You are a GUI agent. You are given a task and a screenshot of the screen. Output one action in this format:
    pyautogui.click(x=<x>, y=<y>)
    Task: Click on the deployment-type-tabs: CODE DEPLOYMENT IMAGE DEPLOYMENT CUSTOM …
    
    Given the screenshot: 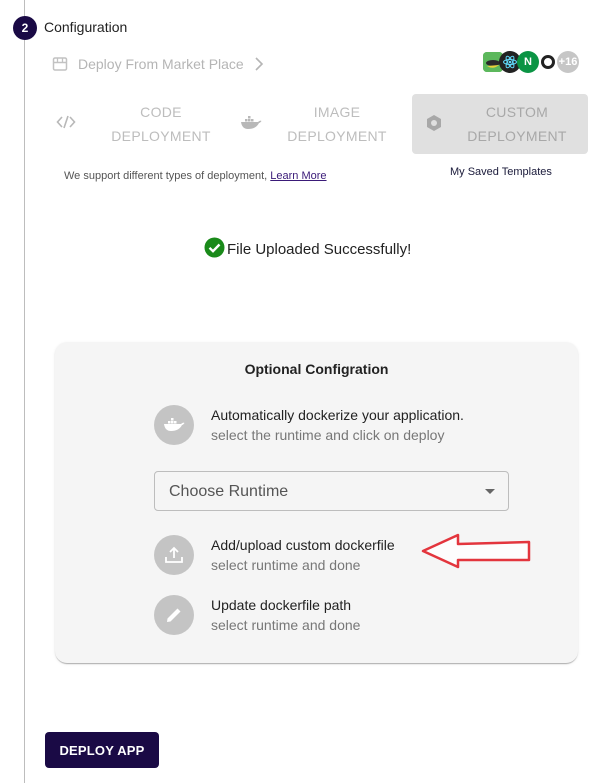 What is the action you would take?
    pyautogui.click(x=317, y=124)
    